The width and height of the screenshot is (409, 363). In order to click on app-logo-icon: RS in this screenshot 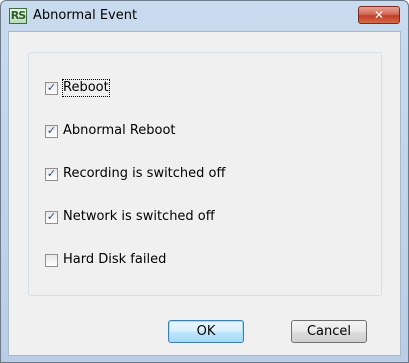, I will do `click(18, 16)`.